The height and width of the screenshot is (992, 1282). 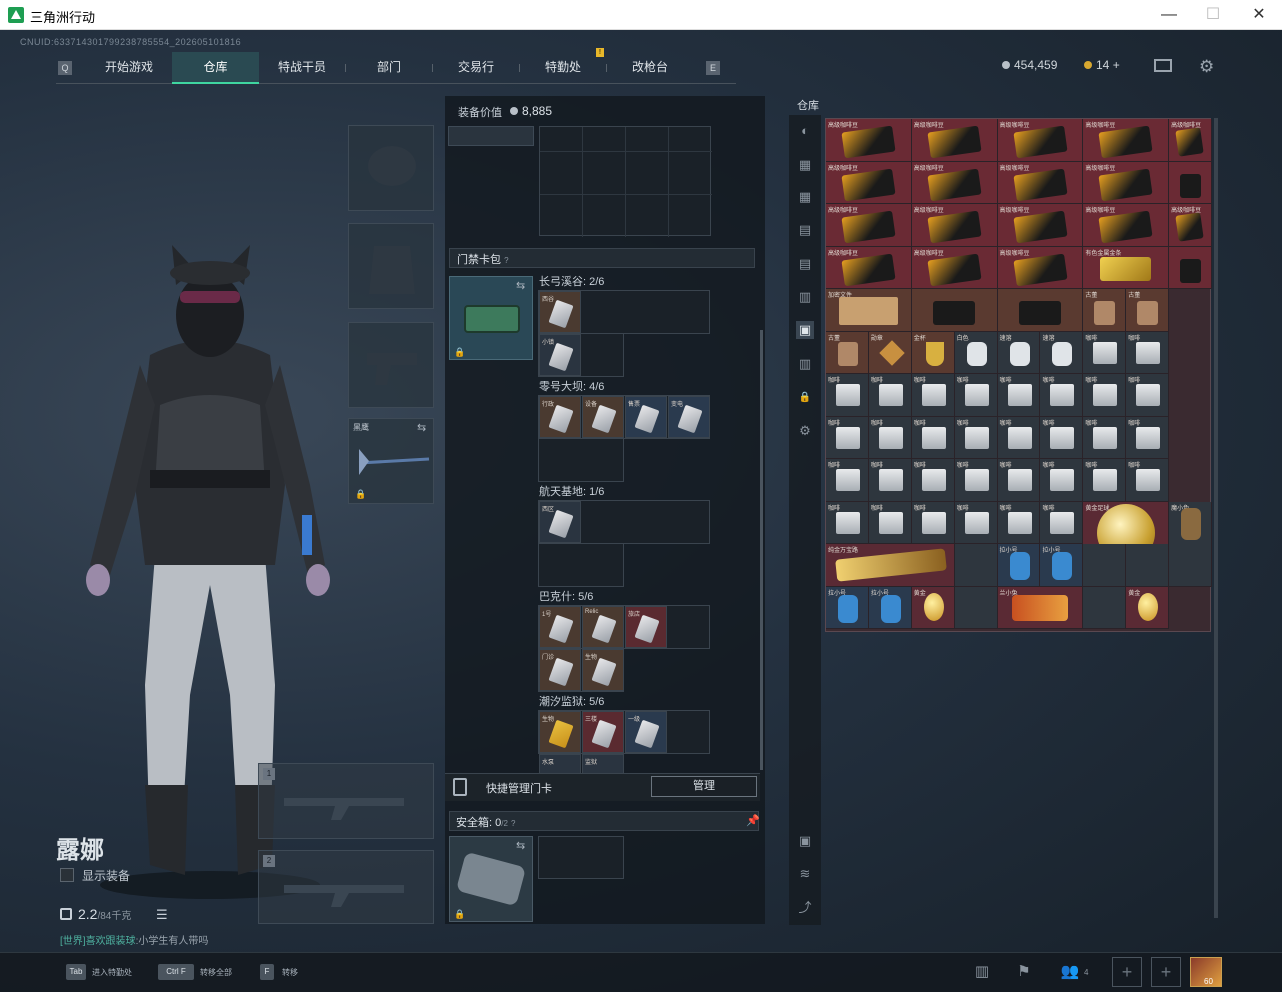 I want to click on warehouse-item: 黄金, so click(x=1148, y=607).